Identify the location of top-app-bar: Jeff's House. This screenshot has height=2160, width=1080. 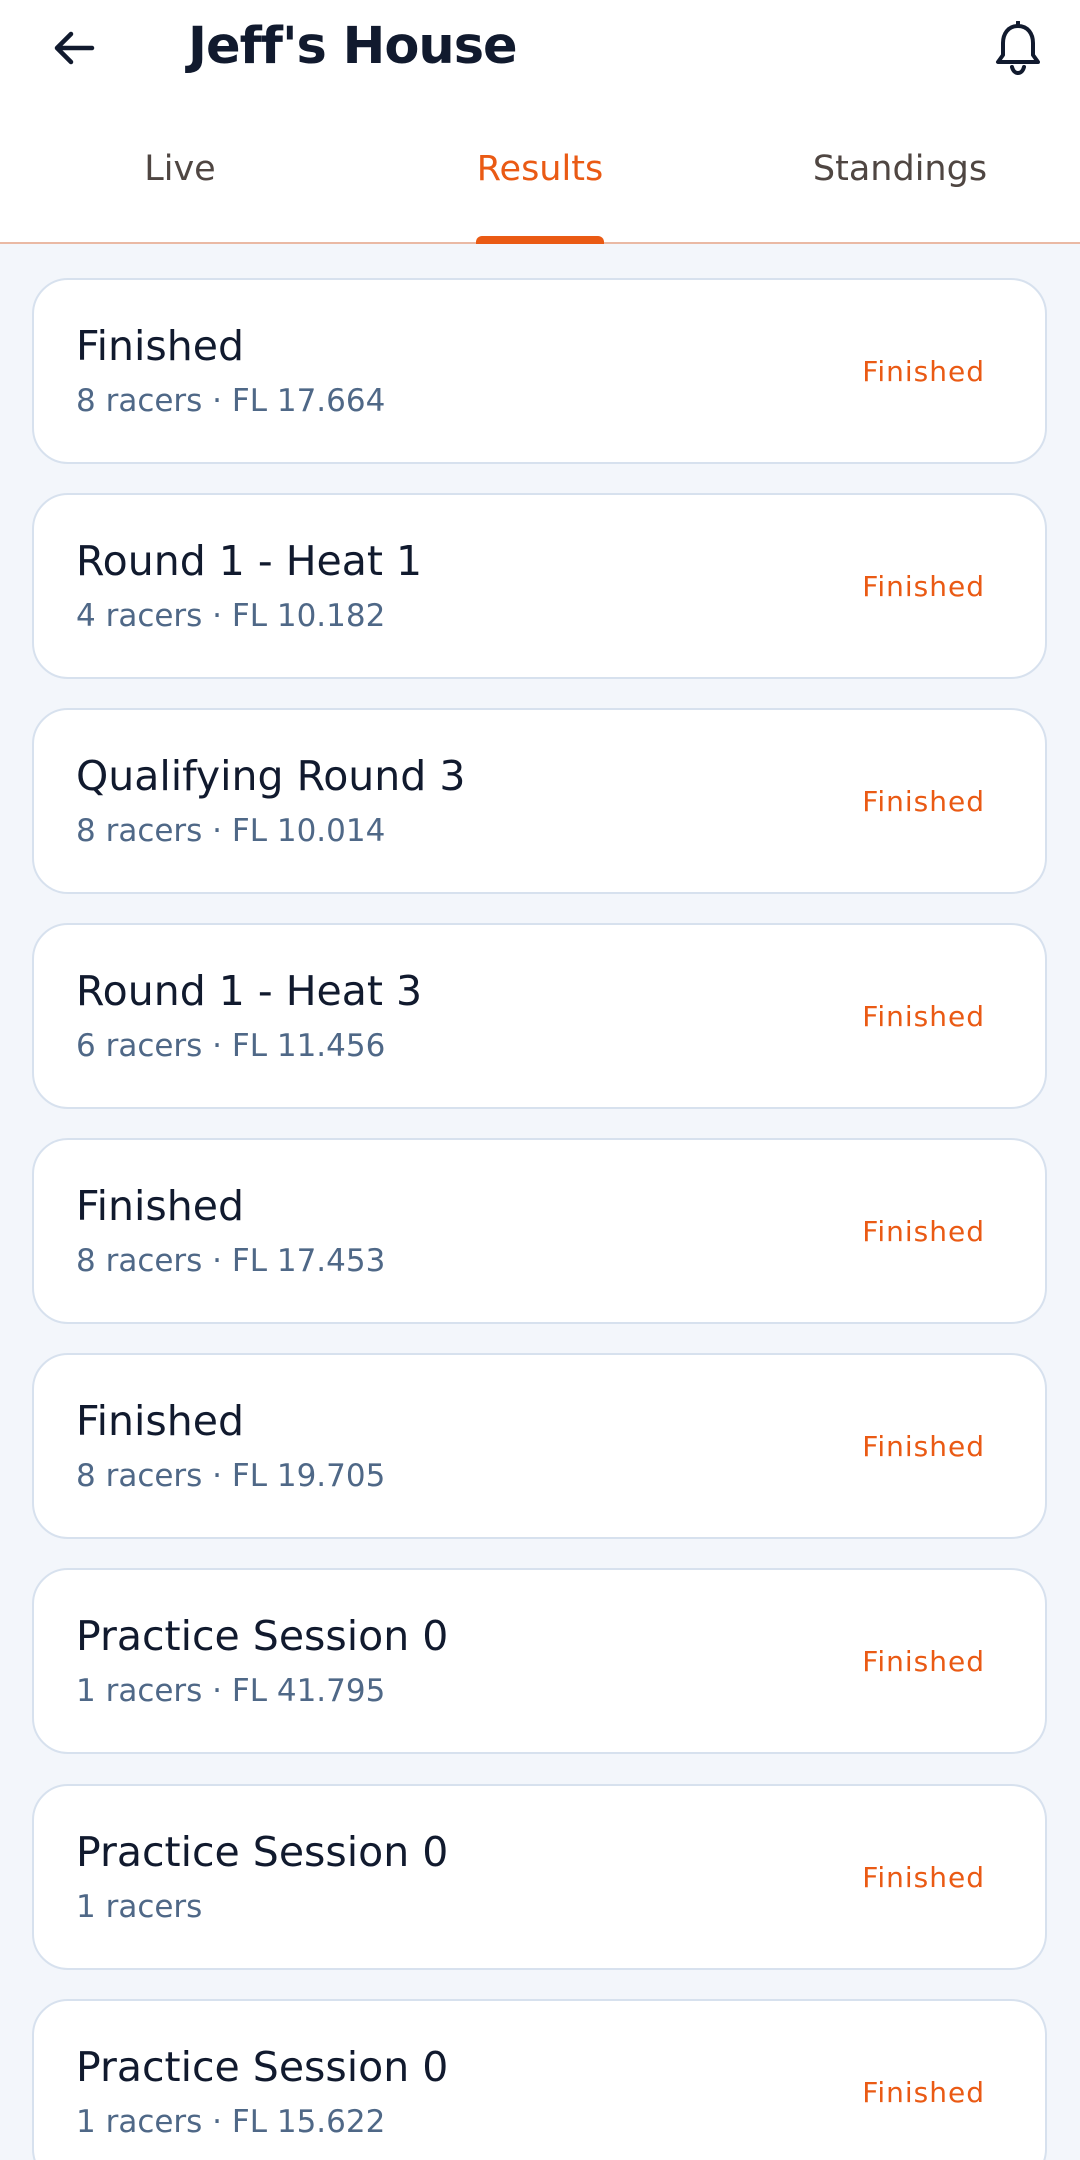
(540, 47).